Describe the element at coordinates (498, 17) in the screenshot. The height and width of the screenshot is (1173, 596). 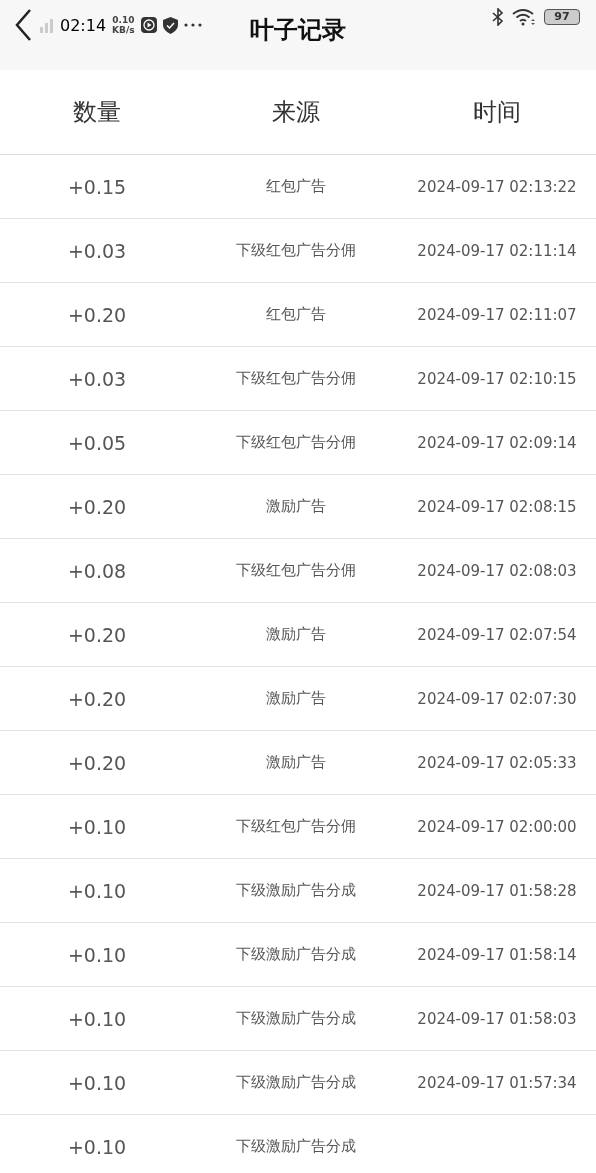
I see `bluetooth-icon` at that location.